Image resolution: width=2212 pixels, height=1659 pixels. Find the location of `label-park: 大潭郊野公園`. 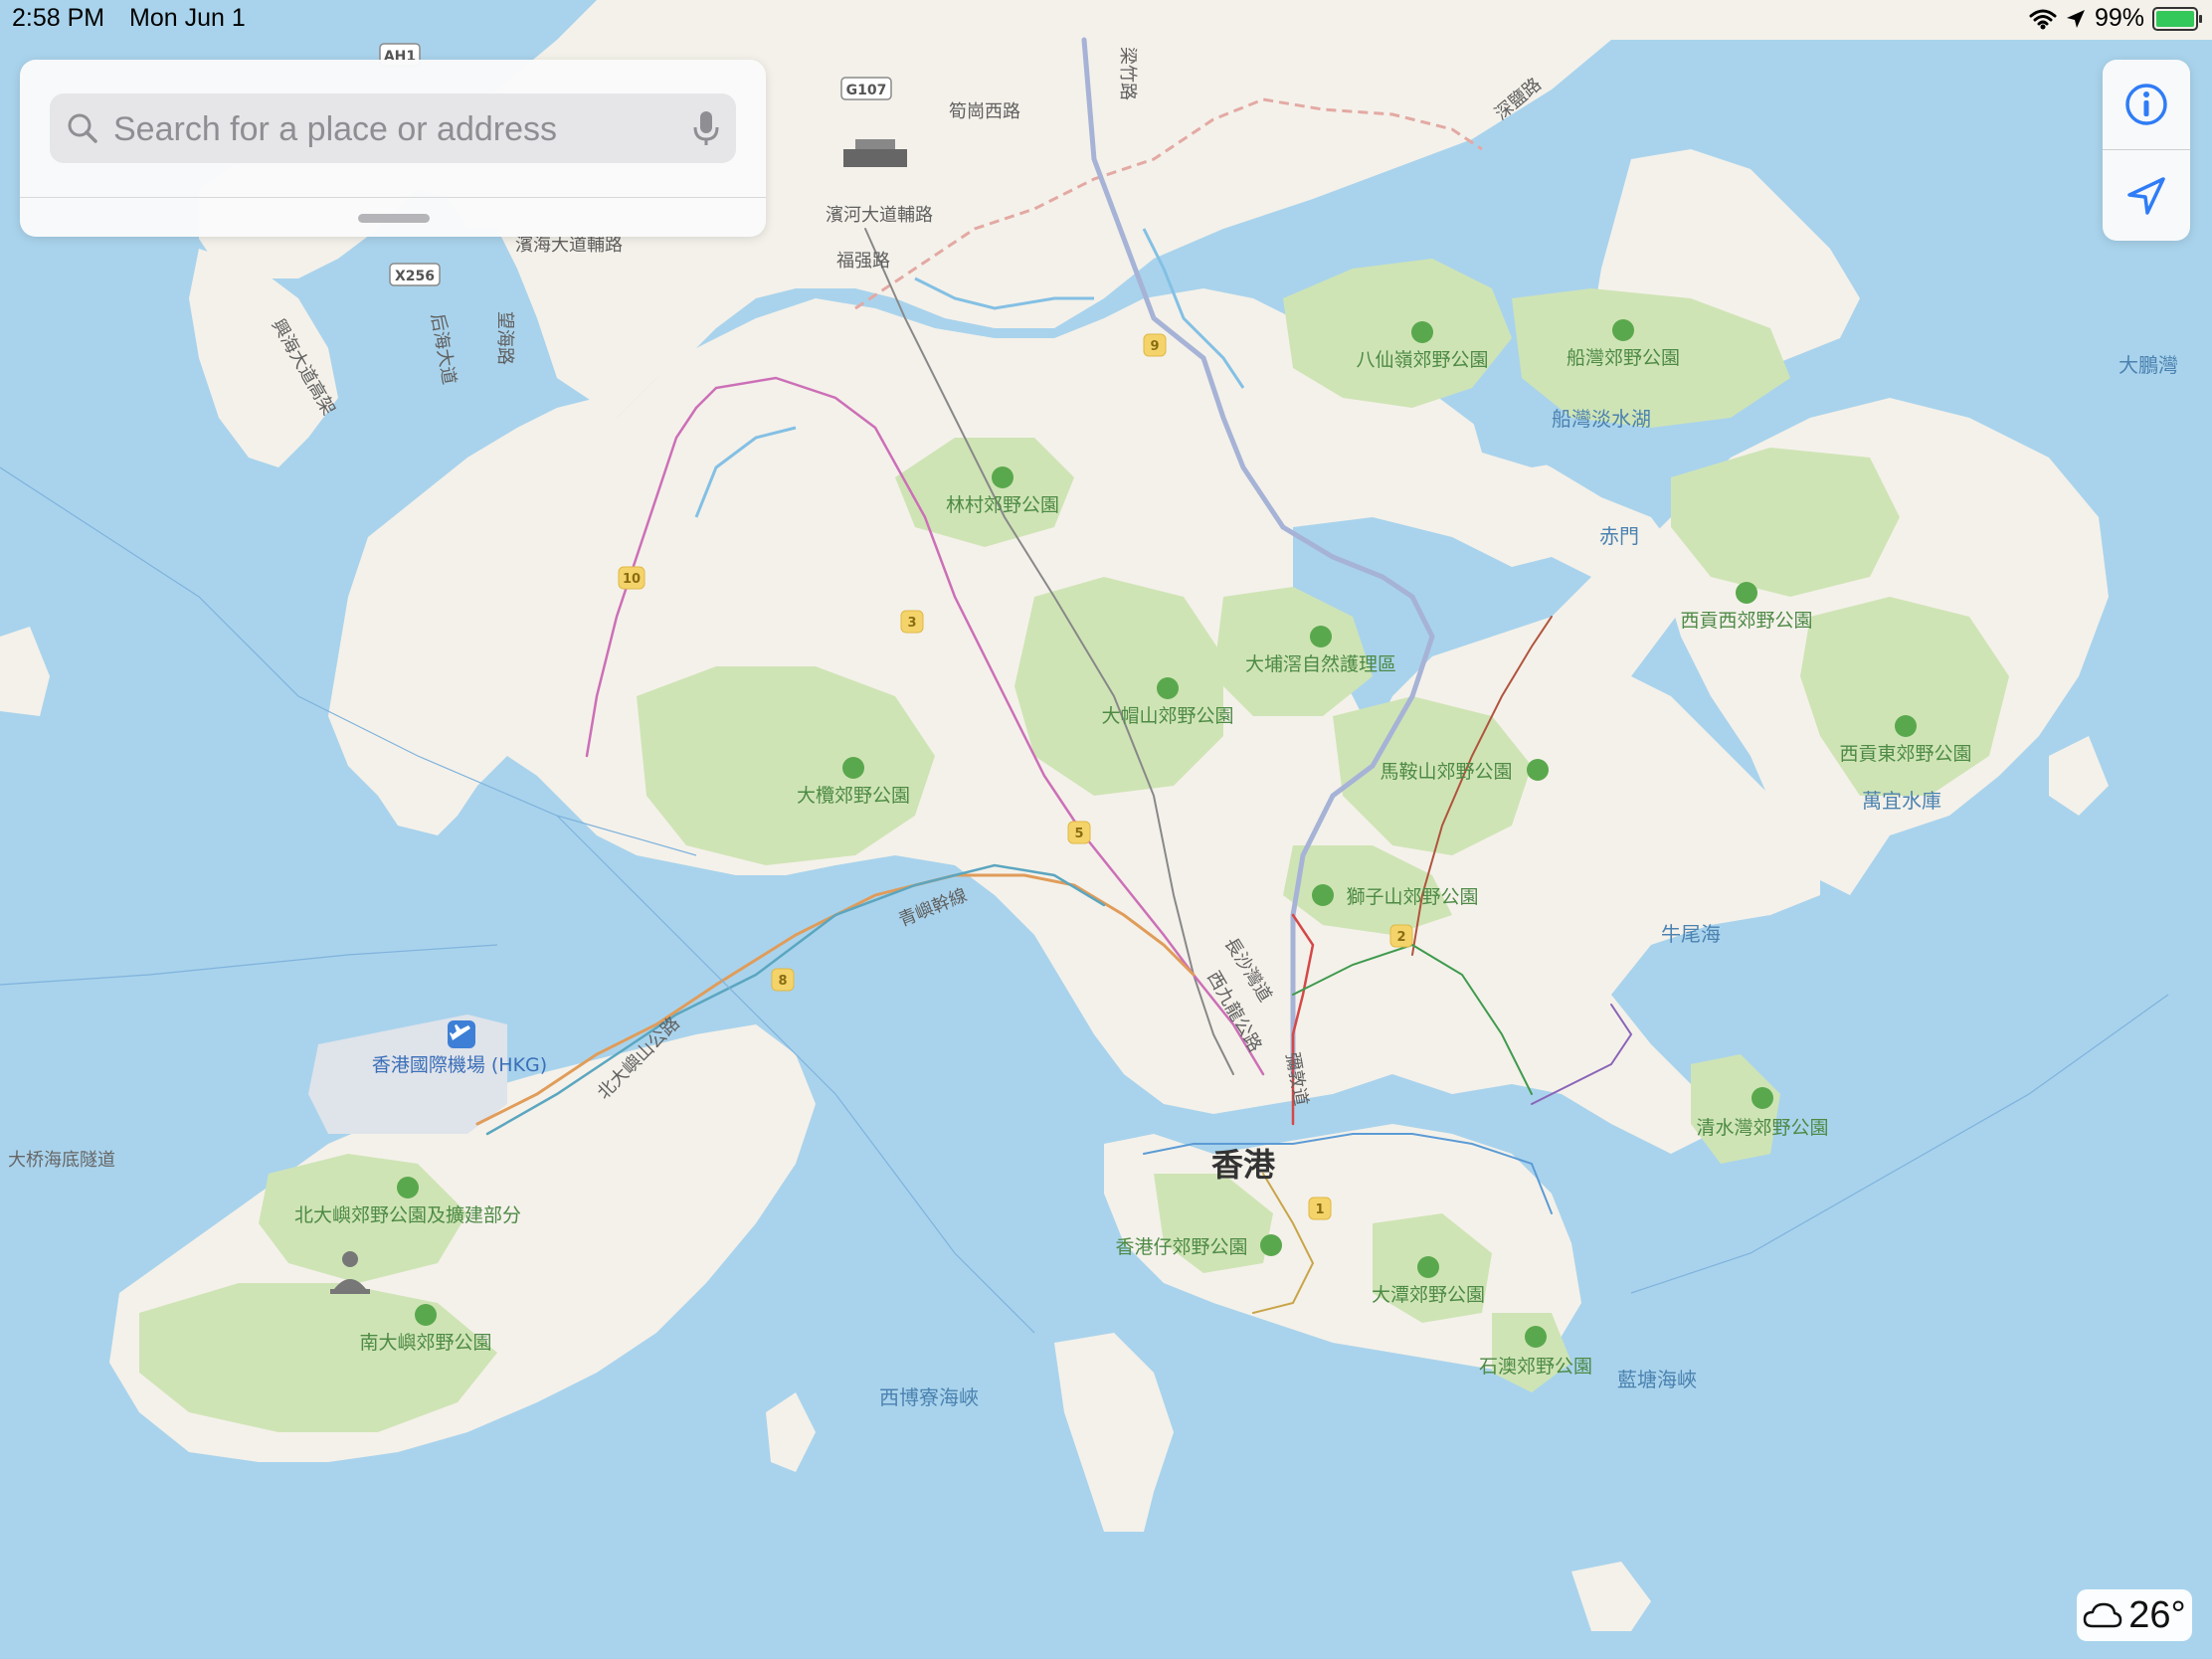

label-park: 大潭郊野公園 is located at coordinates (1428, 1295).